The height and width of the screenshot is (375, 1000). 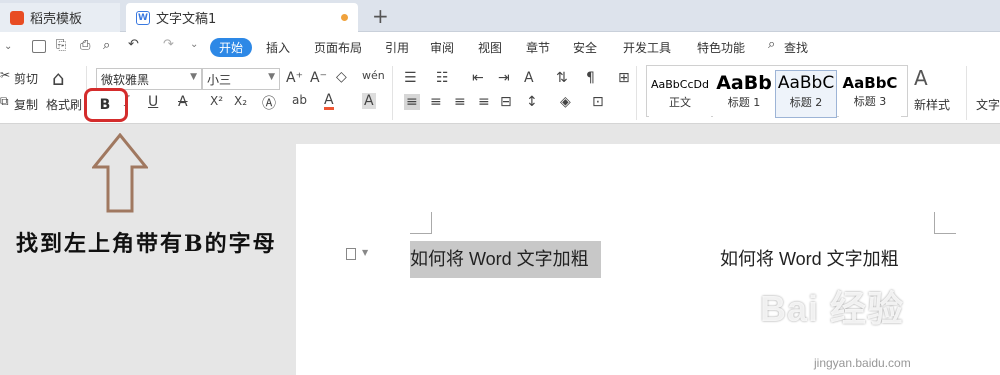 I want to click on up-arrow-icon, so click(x=120, y=173).